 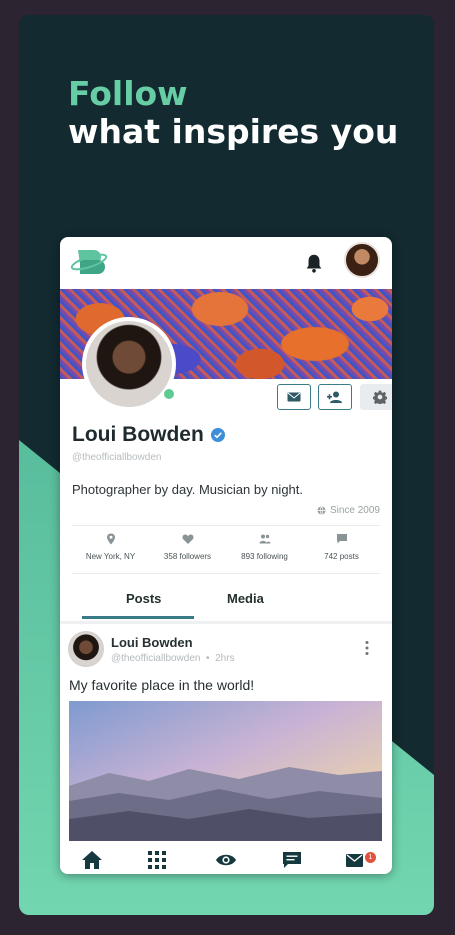 I want to click on stat-followers-label: 358 followers, so click(x=187, y=556).